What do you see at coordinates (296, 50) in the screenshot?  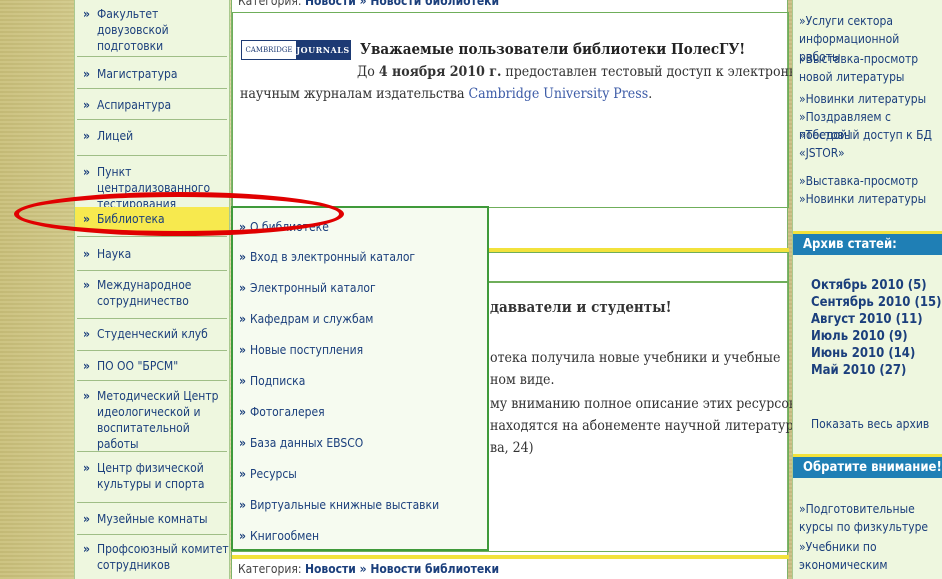 I see `cambridge-journals-logo: CAMBRIDGE JOURNALS` at bounding box center [296, 50].